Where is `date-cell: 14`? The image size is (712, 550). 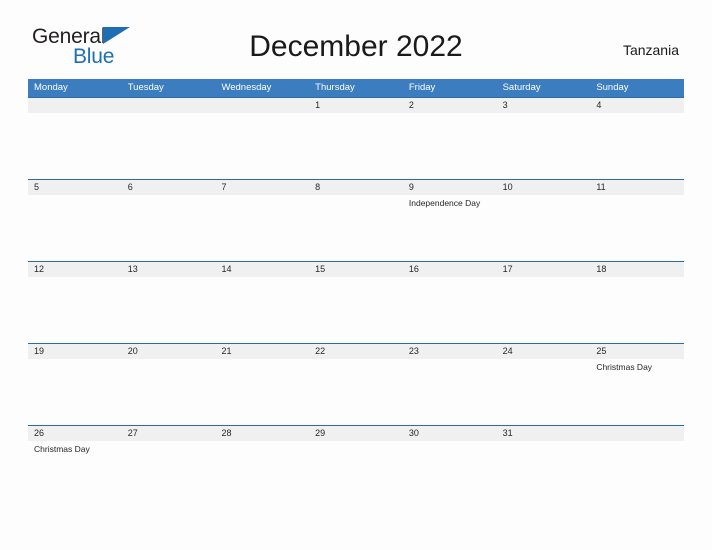
date-cell: 14 is located at coordinates (262, 269).